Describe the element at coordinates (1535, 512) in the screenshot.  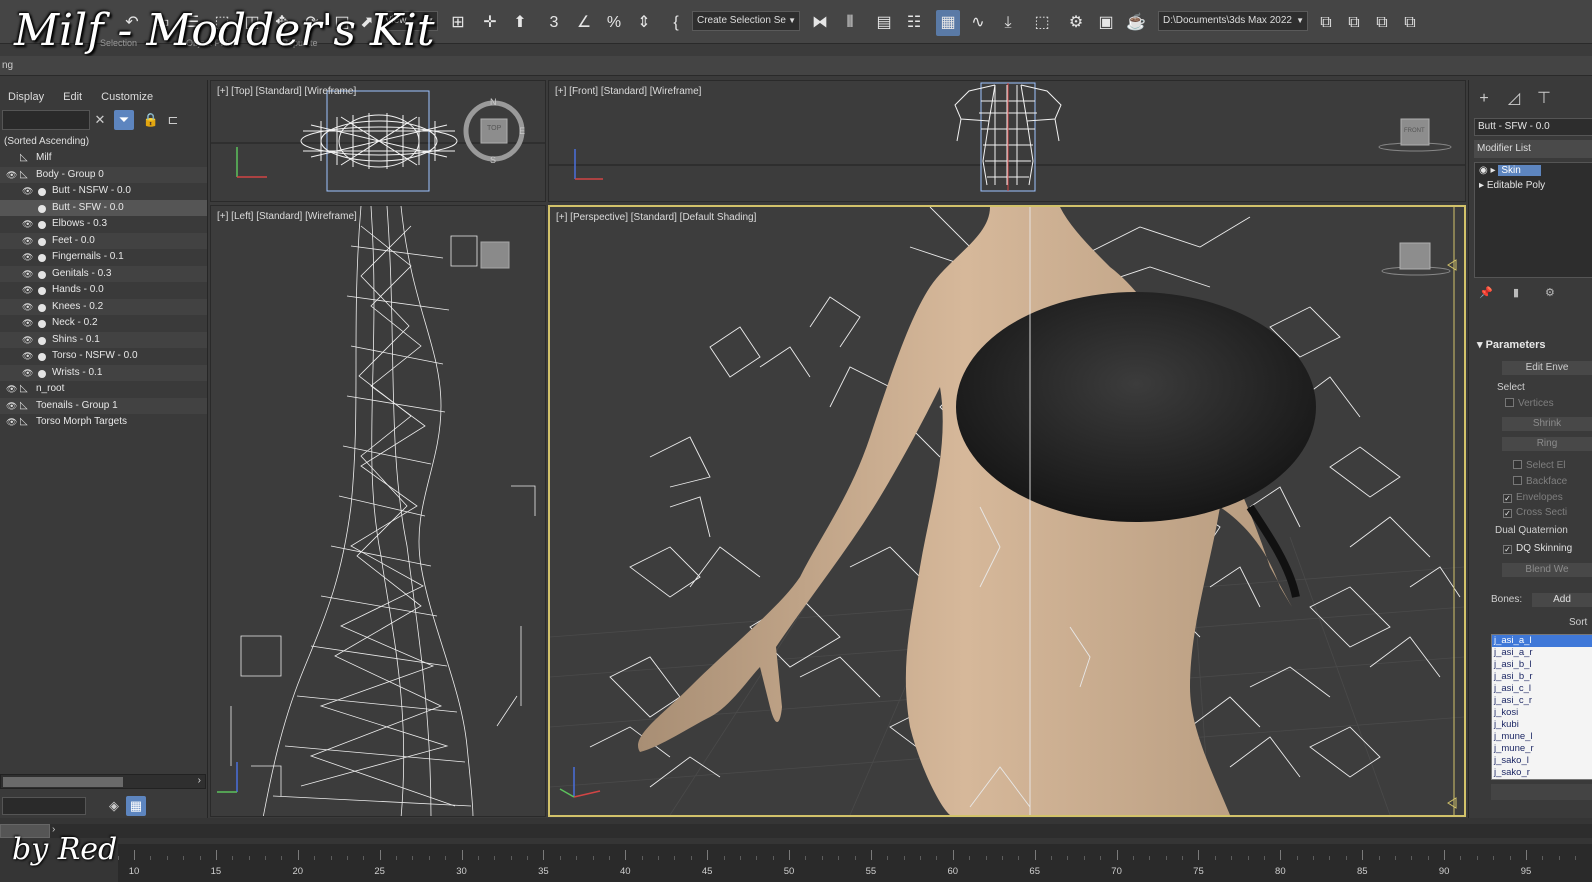
I see `cross-sections-checkbox: ✓ Cross Secti` at that location.